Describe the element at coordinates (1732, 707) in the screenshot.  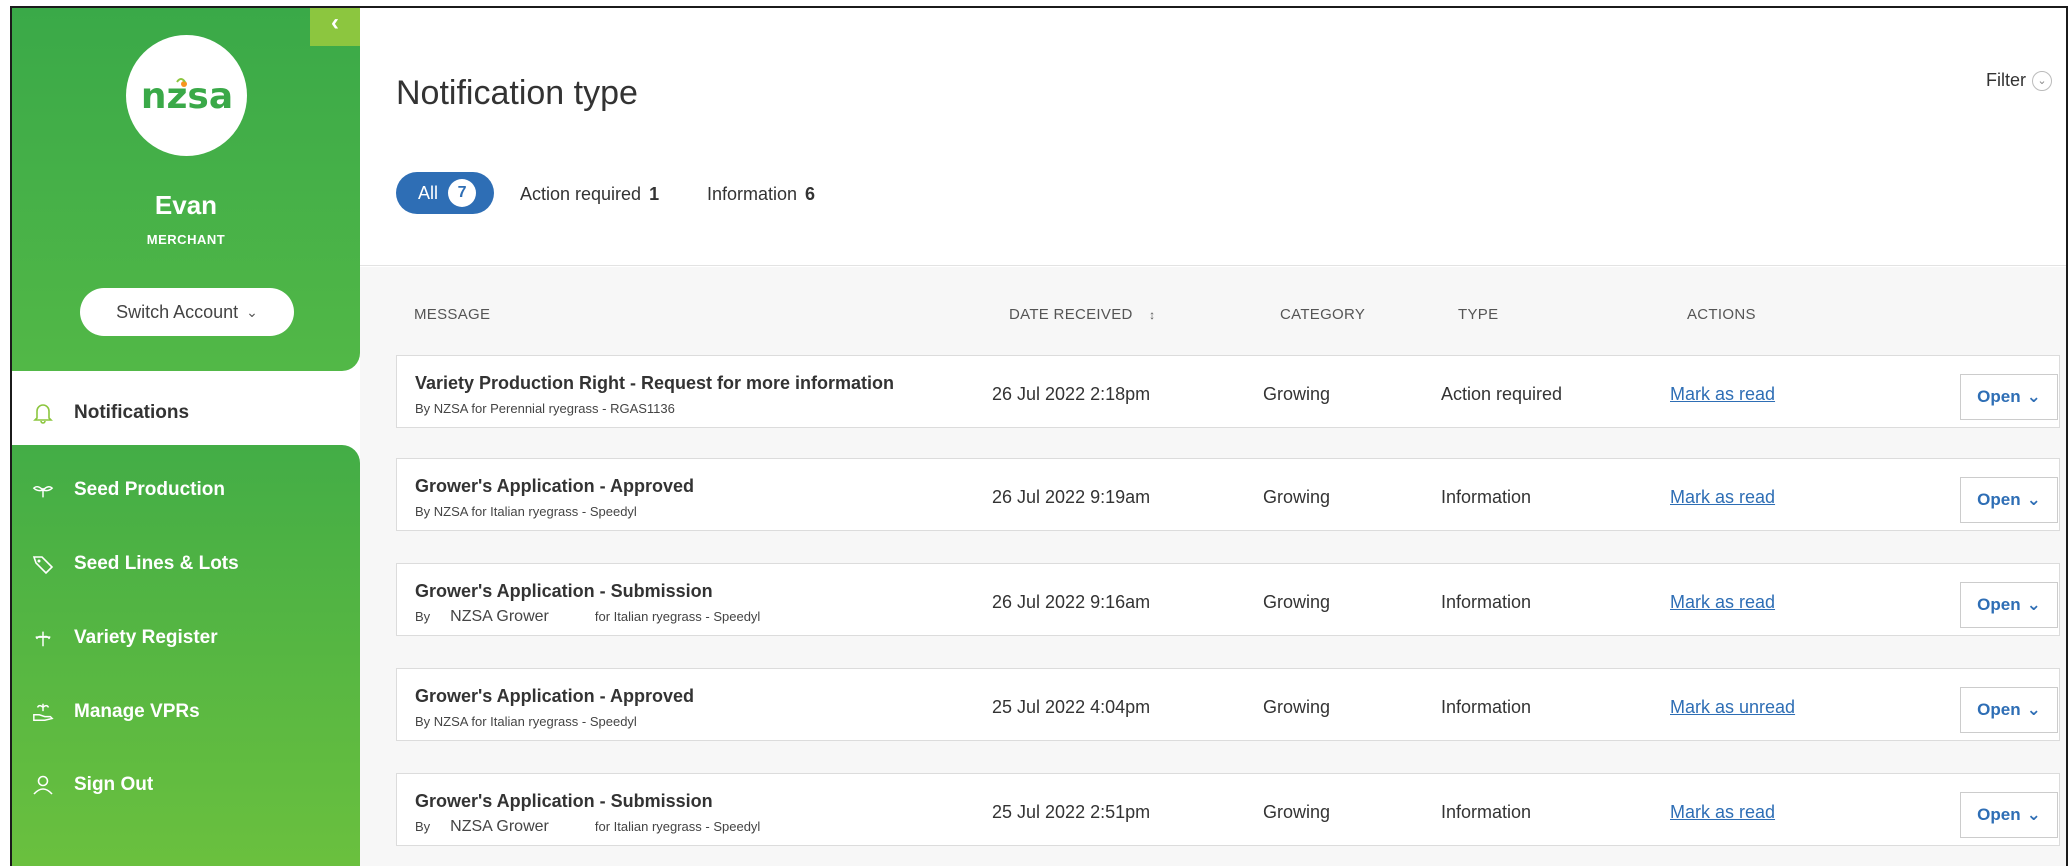
I see `mark-unread-link: Mark as unread` at that location.